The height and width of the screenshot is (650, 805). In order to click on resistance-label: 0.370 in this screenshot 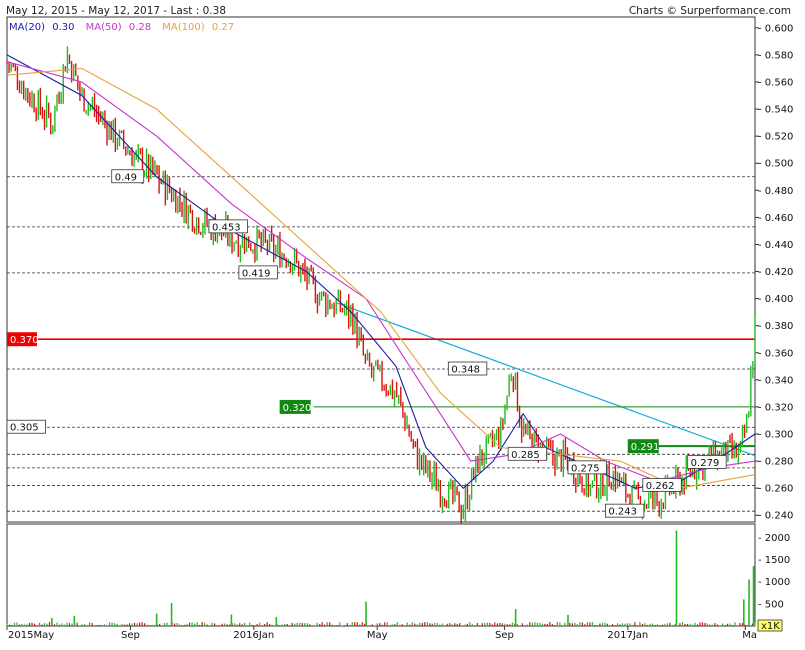, I will do `click(24, 340)`.